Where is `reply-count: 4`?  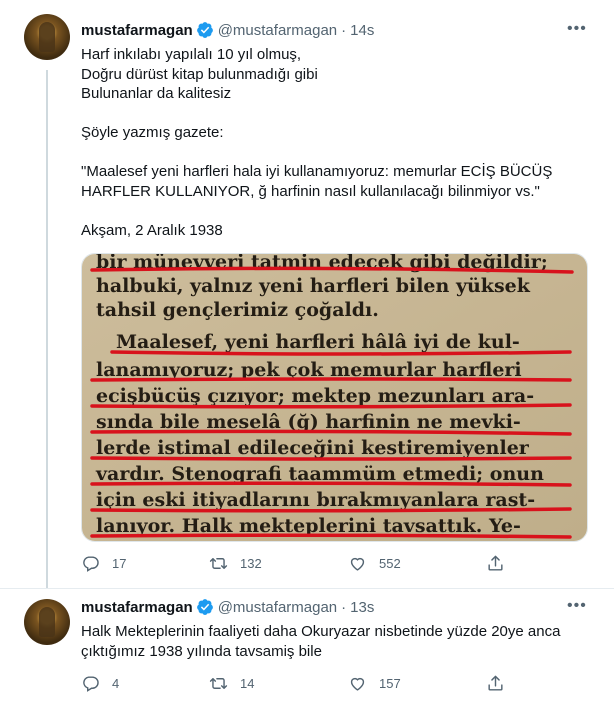
reply-count: 4 is located at coordinates (116, 683).